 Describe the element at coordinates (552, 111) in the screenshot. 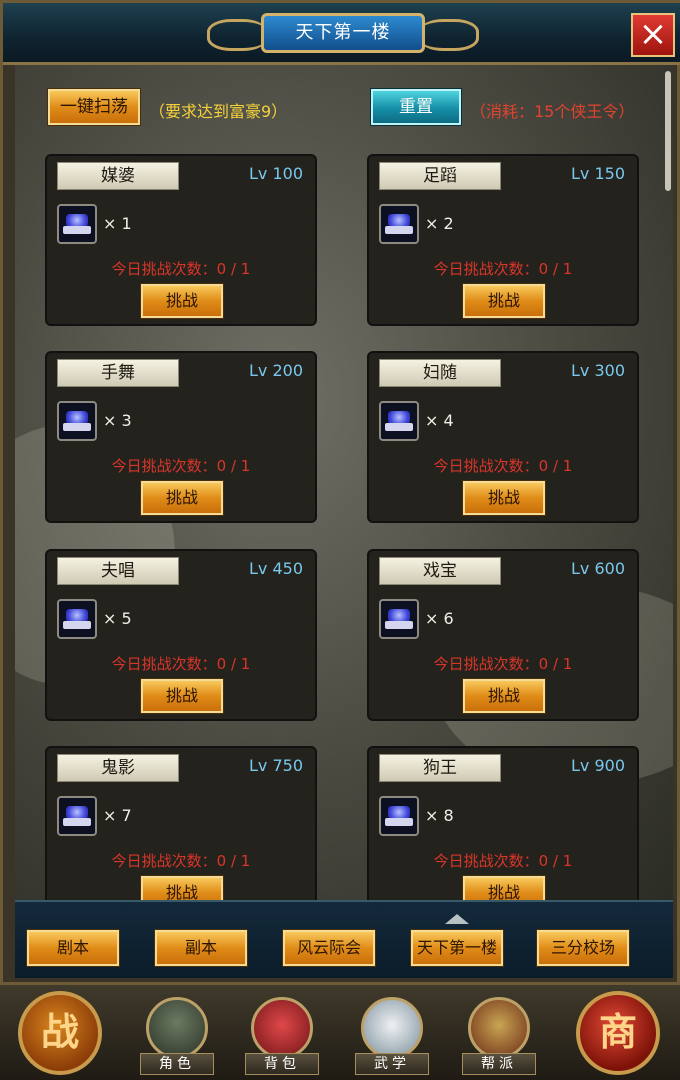

I see `reset-cost: （消耗：15个侠王令）` at that location.